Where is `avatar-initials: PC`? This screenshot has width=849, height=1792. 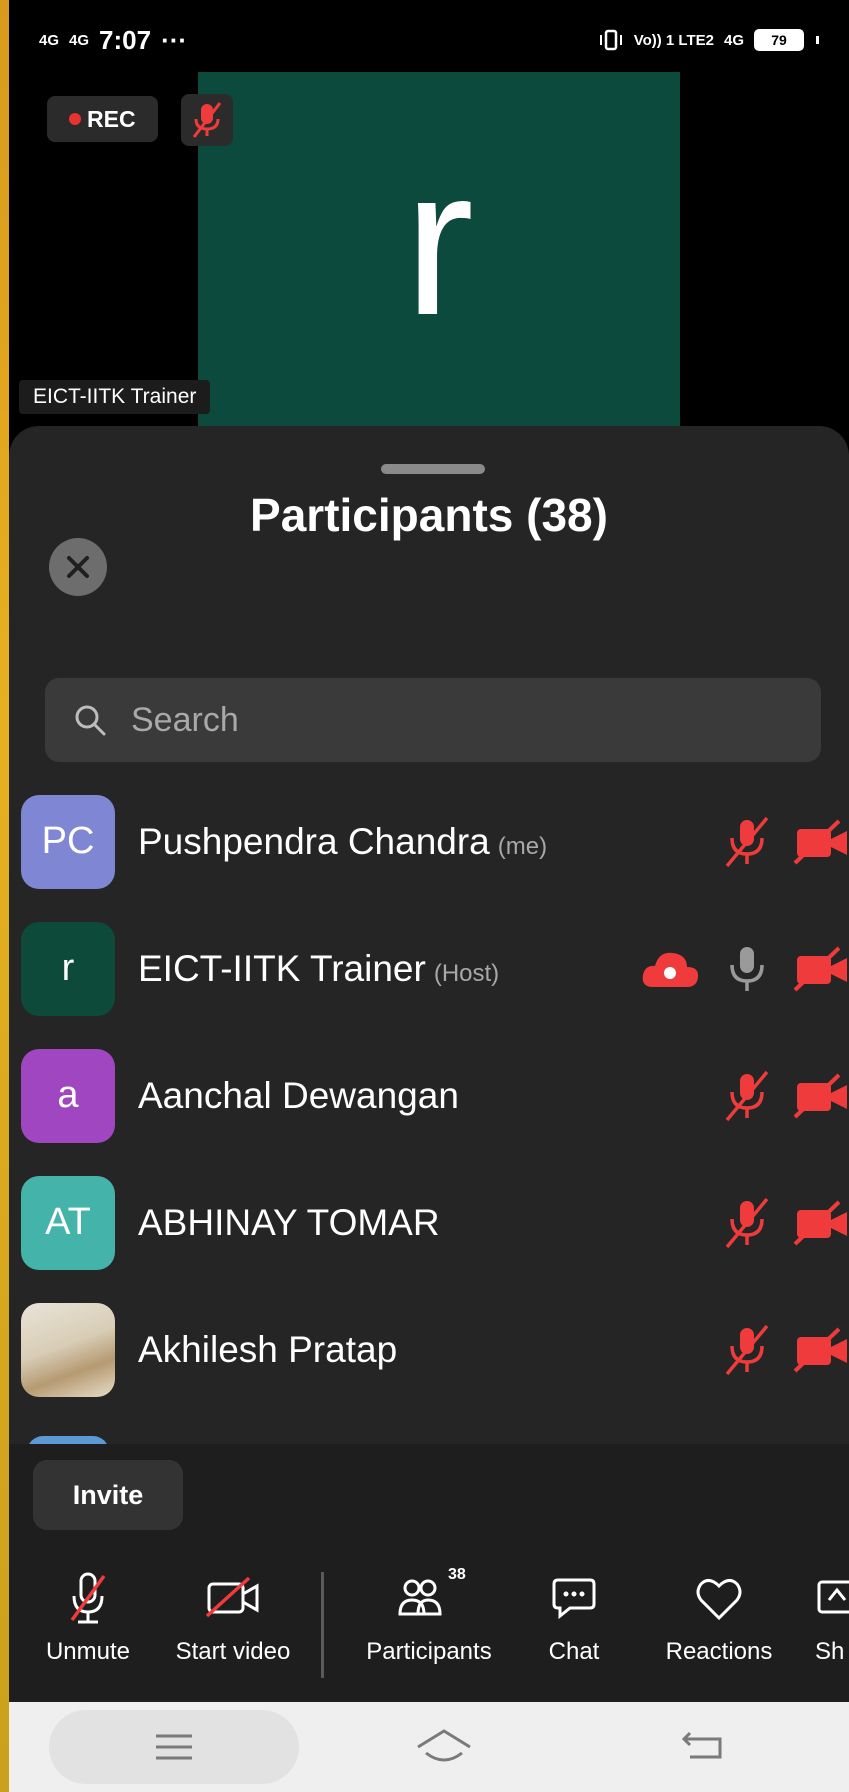 avatar-initials: PC is located at coordinates (68, 841).